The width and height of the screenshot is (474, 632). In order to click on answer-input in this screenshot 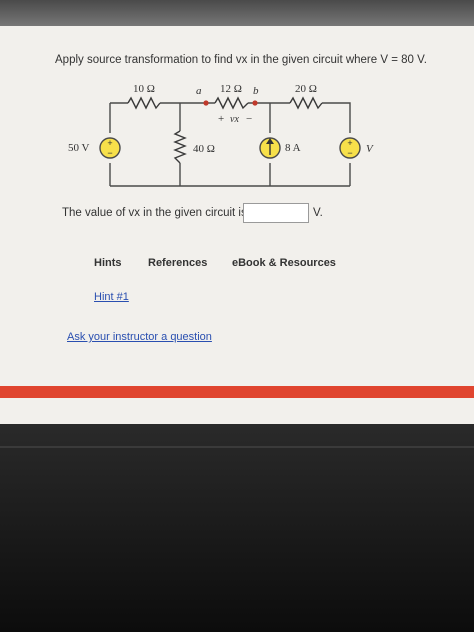, I will do `click(276, 213)`.